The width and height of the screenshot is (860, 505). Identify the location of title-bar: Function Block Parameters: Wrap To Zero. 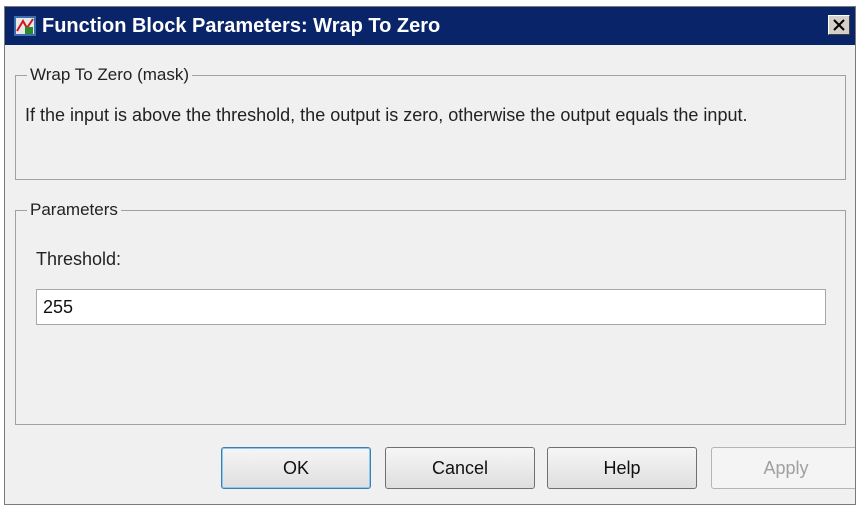
(430, 26).